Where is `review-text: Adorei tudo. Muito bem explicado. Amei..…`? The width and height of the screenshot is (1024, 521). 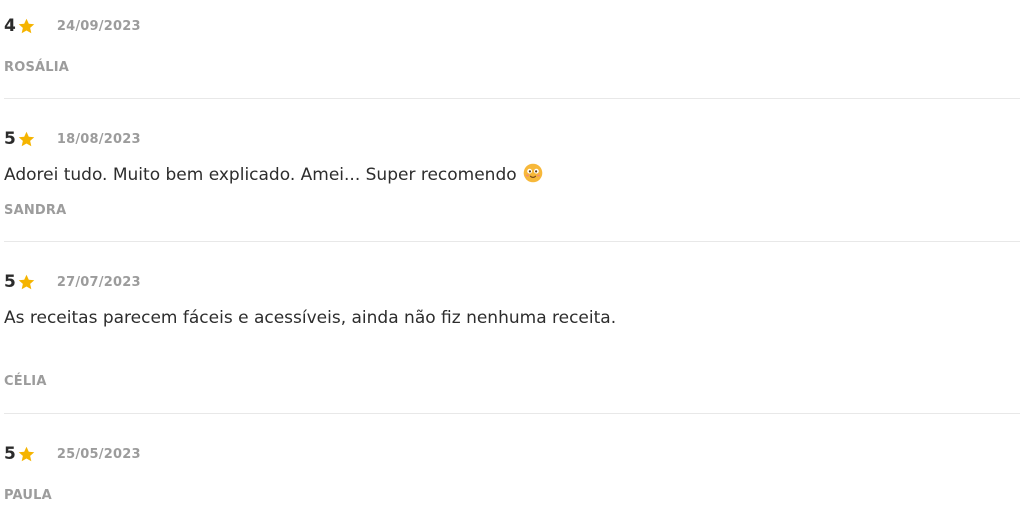
review-text: Adorei tudo. Muito bem explicado. Amei..… is located at coordinates (273, 174).